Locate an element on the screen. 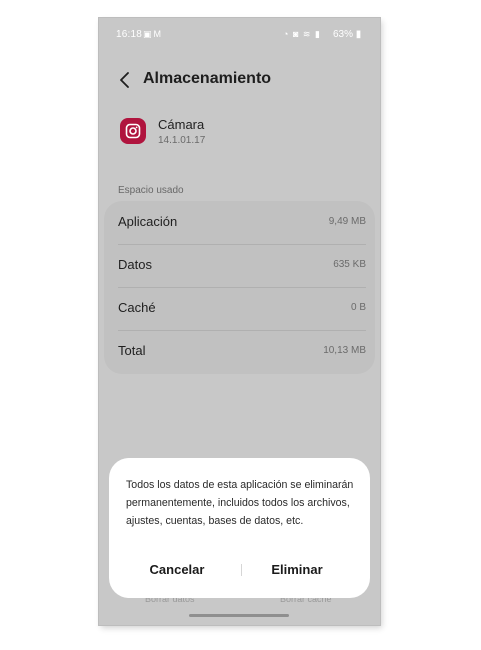 This screenshot has width=481, height=650. row-value: 635 KB is located at coordinates (349, 264).